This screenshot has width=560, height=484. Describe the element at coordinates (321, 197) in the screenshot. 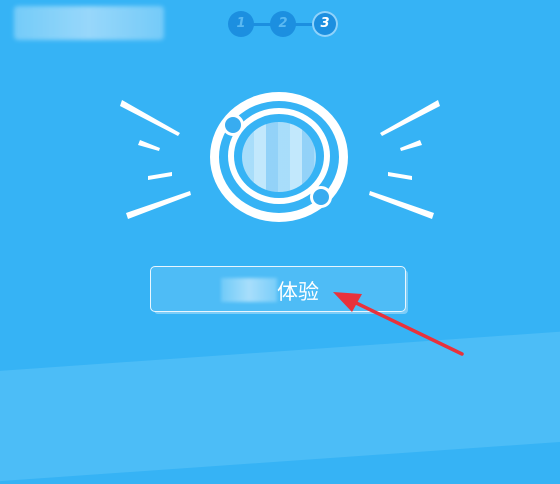

I see `logo-dot-bottom-right` at that location.